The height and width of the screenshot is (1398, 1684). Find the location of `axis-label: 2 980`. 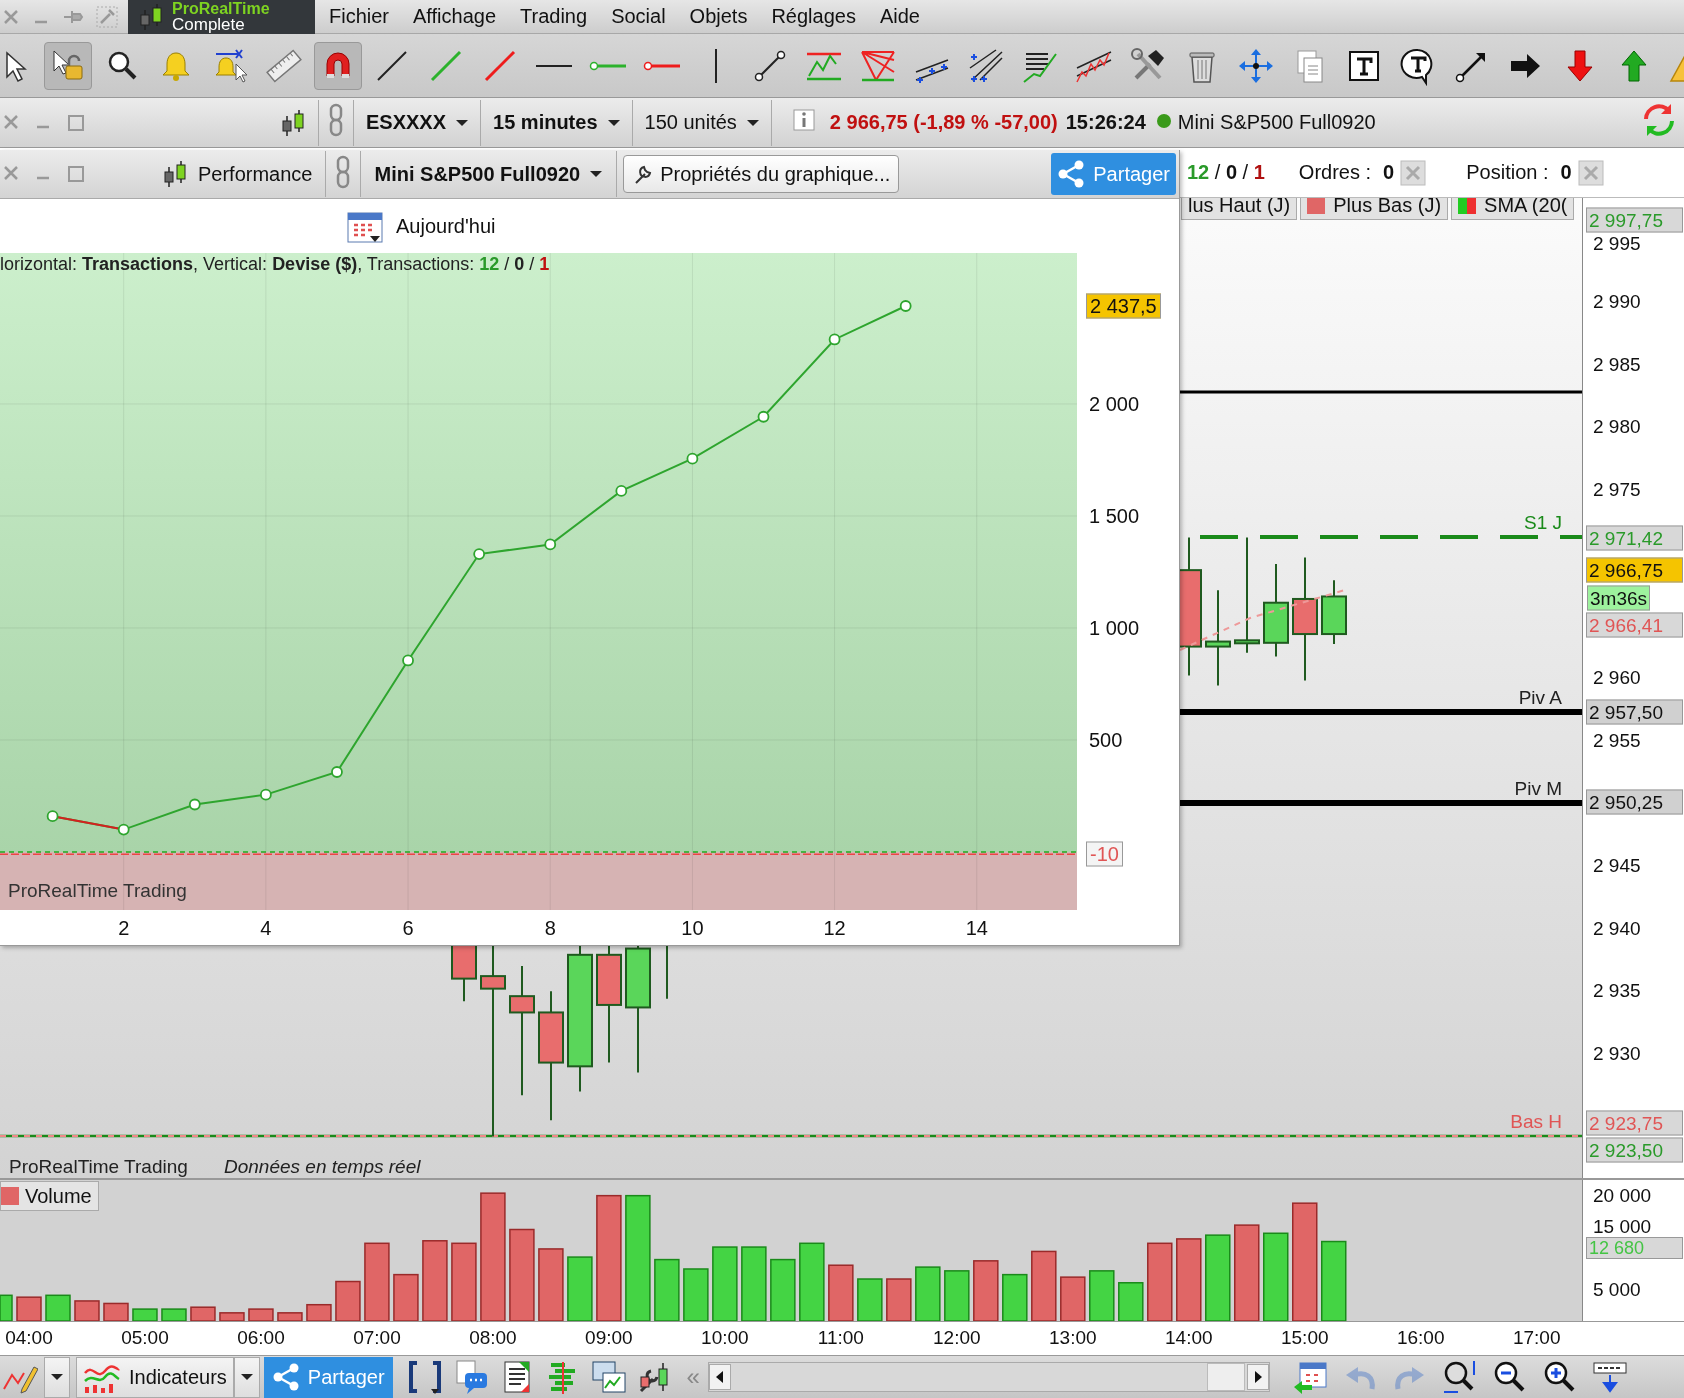

axis-label: 2 980 is located at coordinates (1617, 427).